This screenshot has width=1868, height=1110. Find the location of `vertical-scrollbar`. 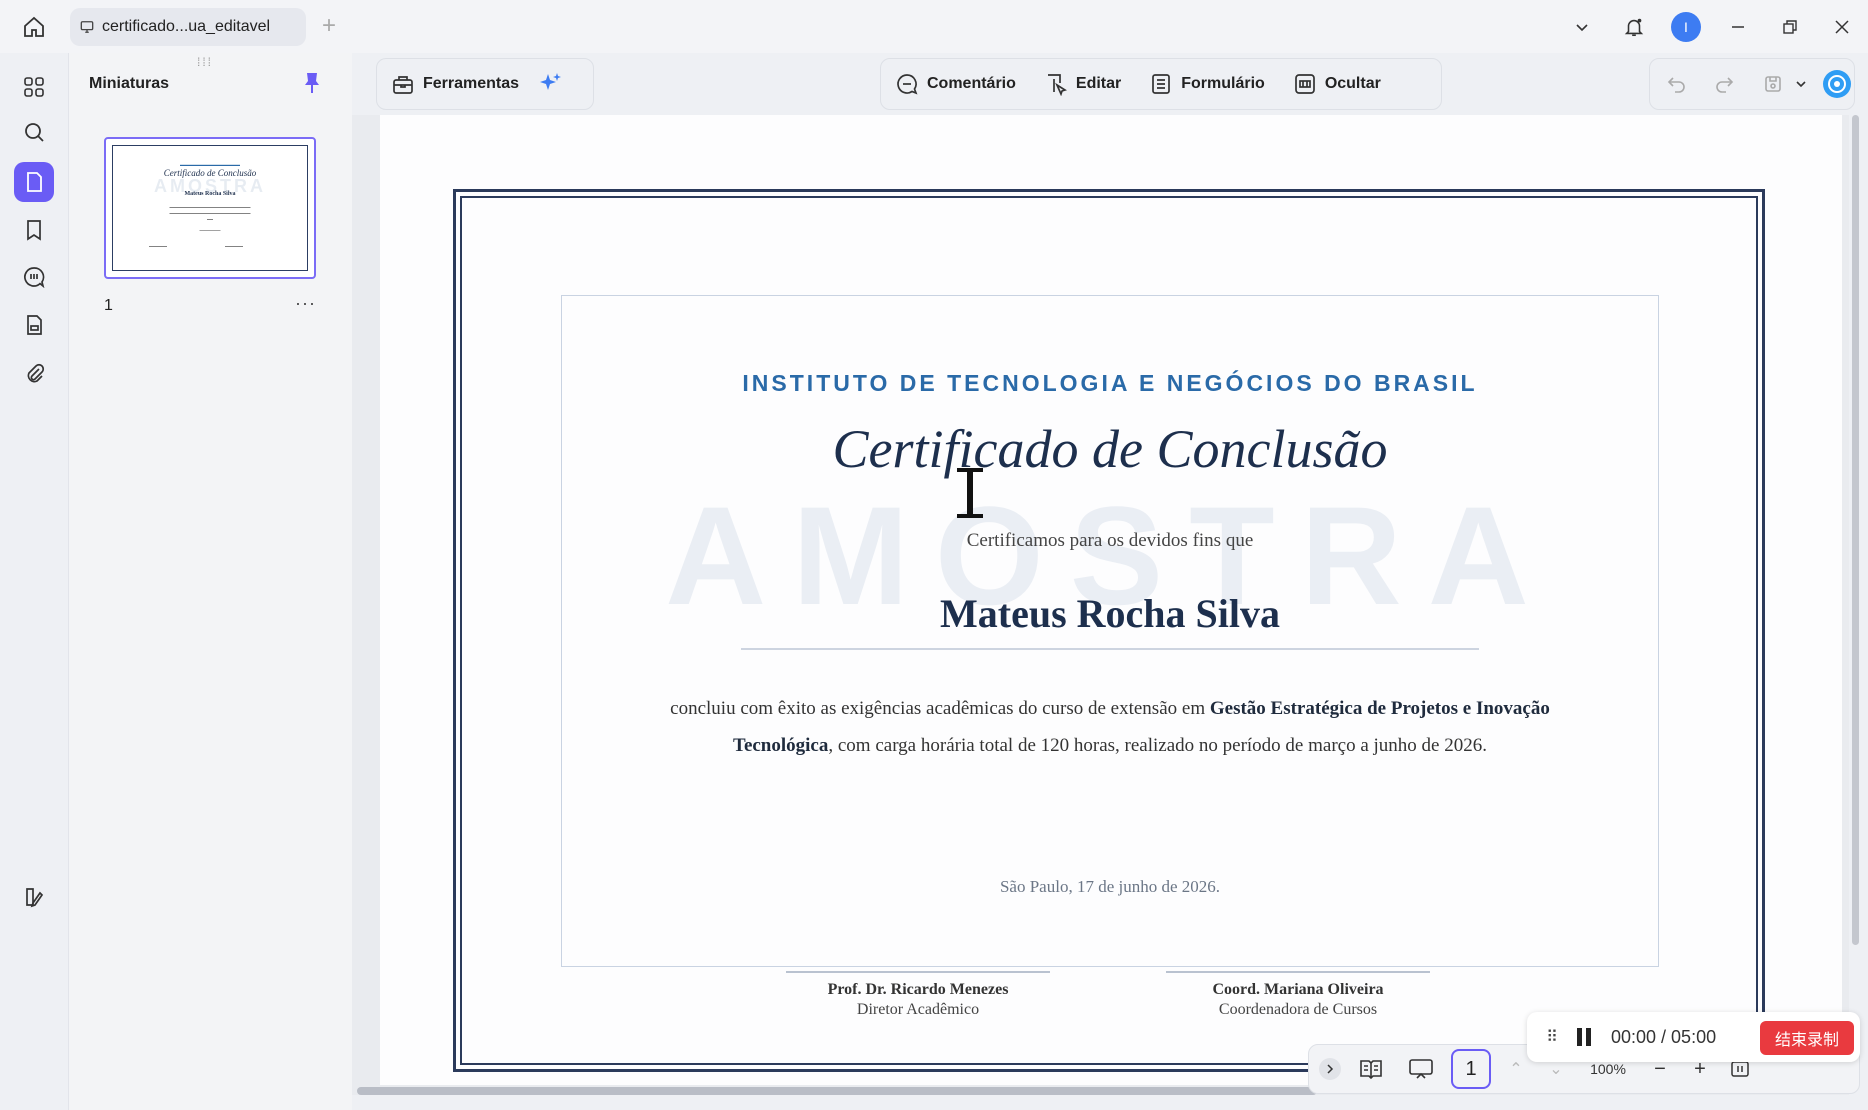

vertical-scrollbar is located at coordinates (1855, 535).